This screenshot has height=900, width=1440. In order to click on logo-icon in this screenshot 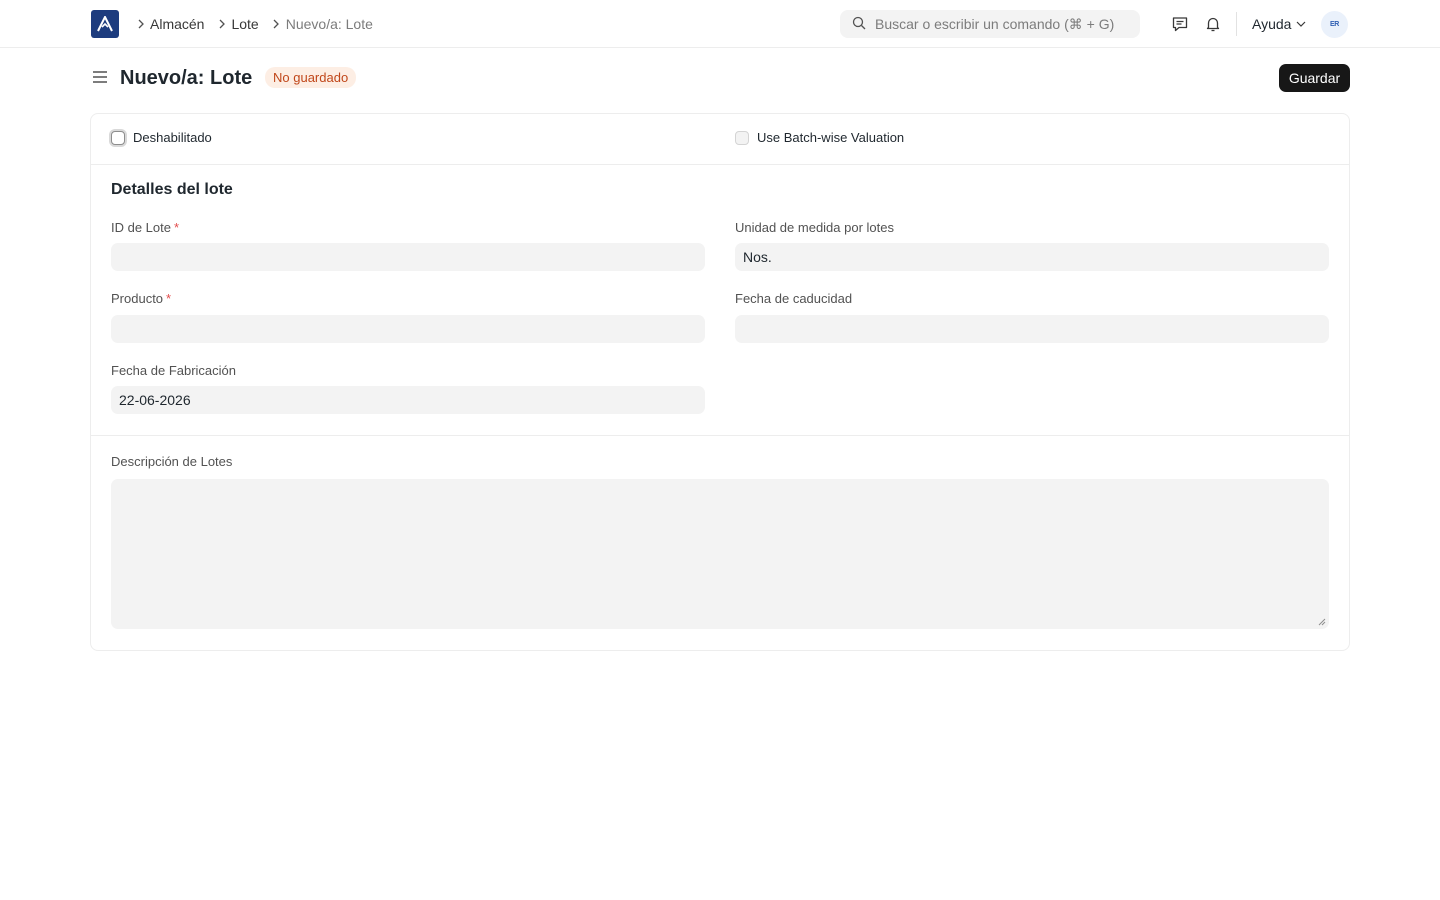, I will do `click(105, 24)`.